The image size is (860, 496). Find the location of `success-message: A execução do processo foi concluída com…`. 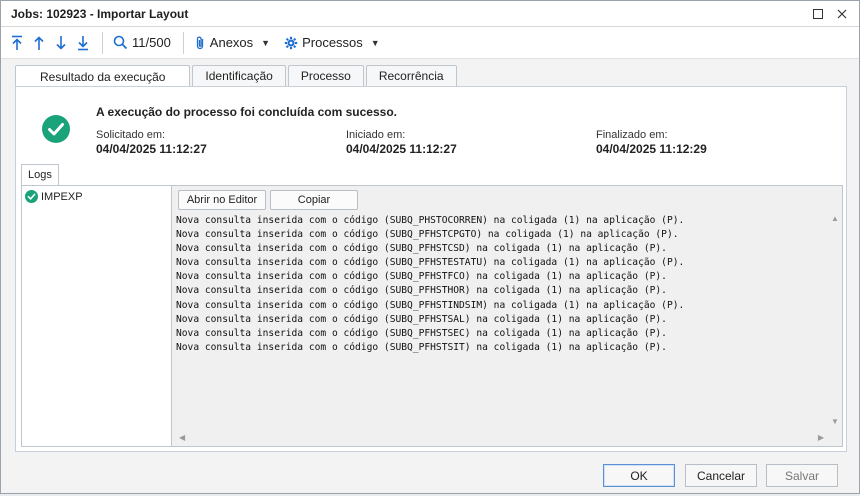

success-message: A execução do processo foi concluída com… is located at coordinates (246, 112).